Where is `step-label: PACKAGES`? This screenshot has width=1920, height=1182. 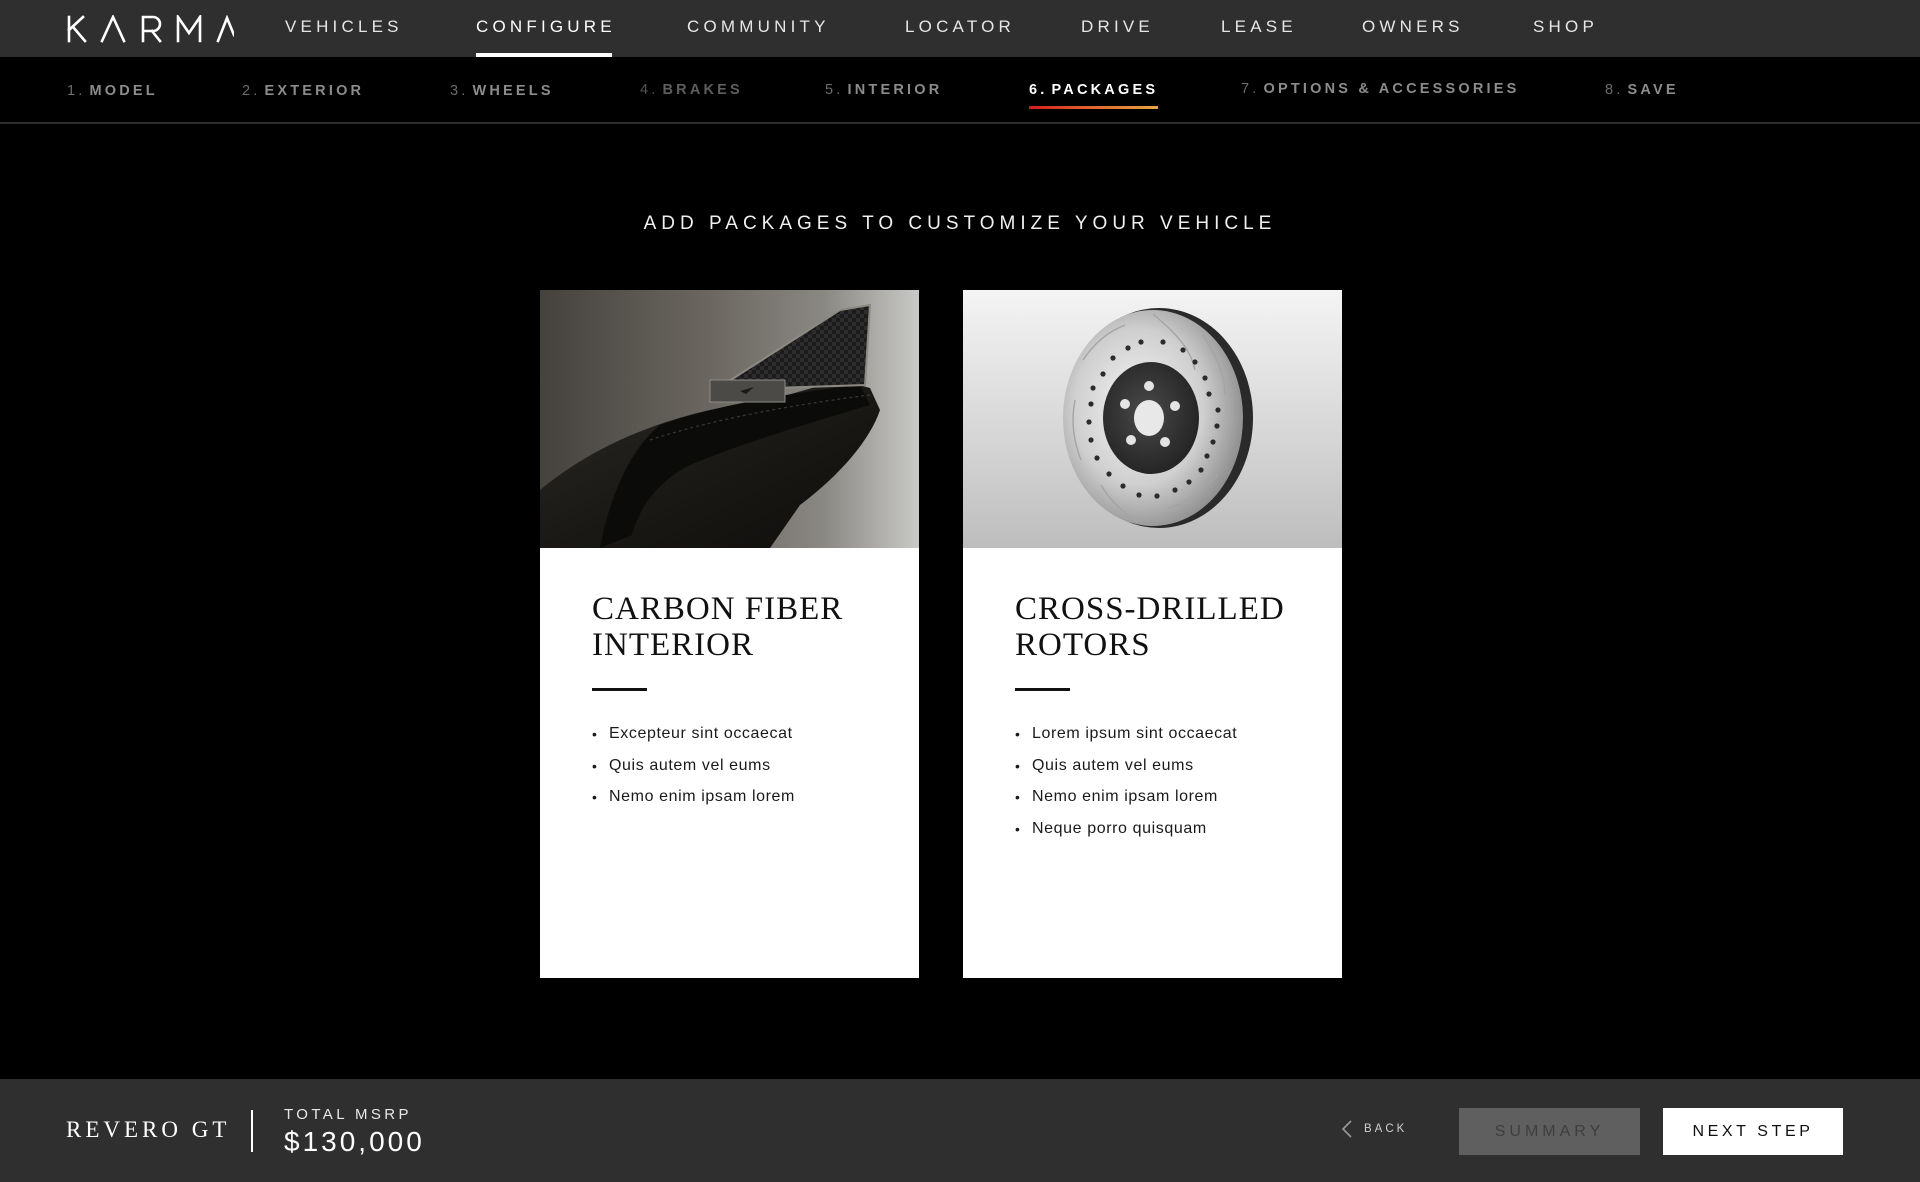
step-label: PACKAGES is located at coordinates (1105, 90).